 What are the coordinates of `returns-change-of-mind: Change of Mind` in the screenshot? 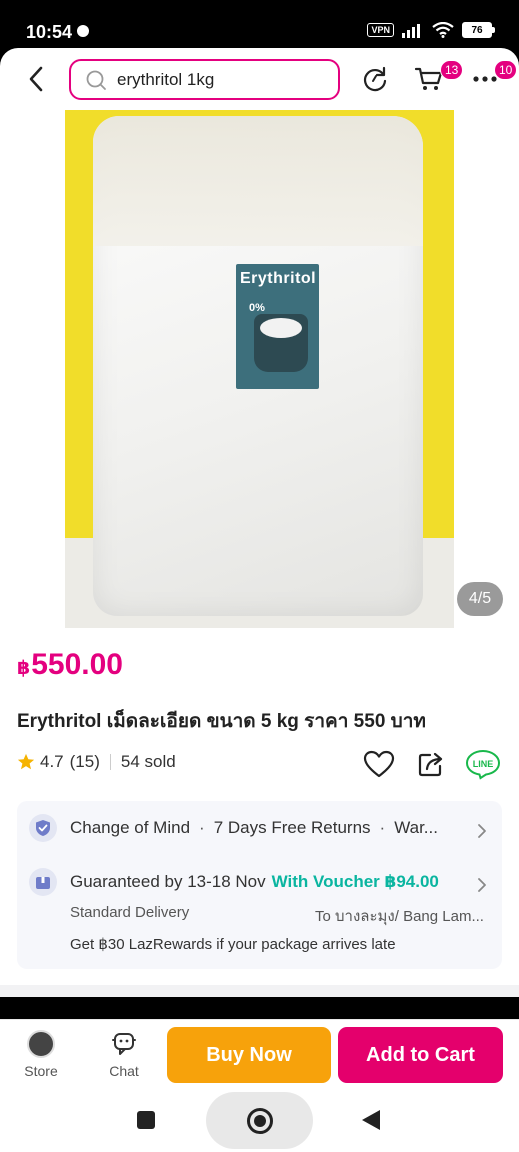 It's located at (130, 827).